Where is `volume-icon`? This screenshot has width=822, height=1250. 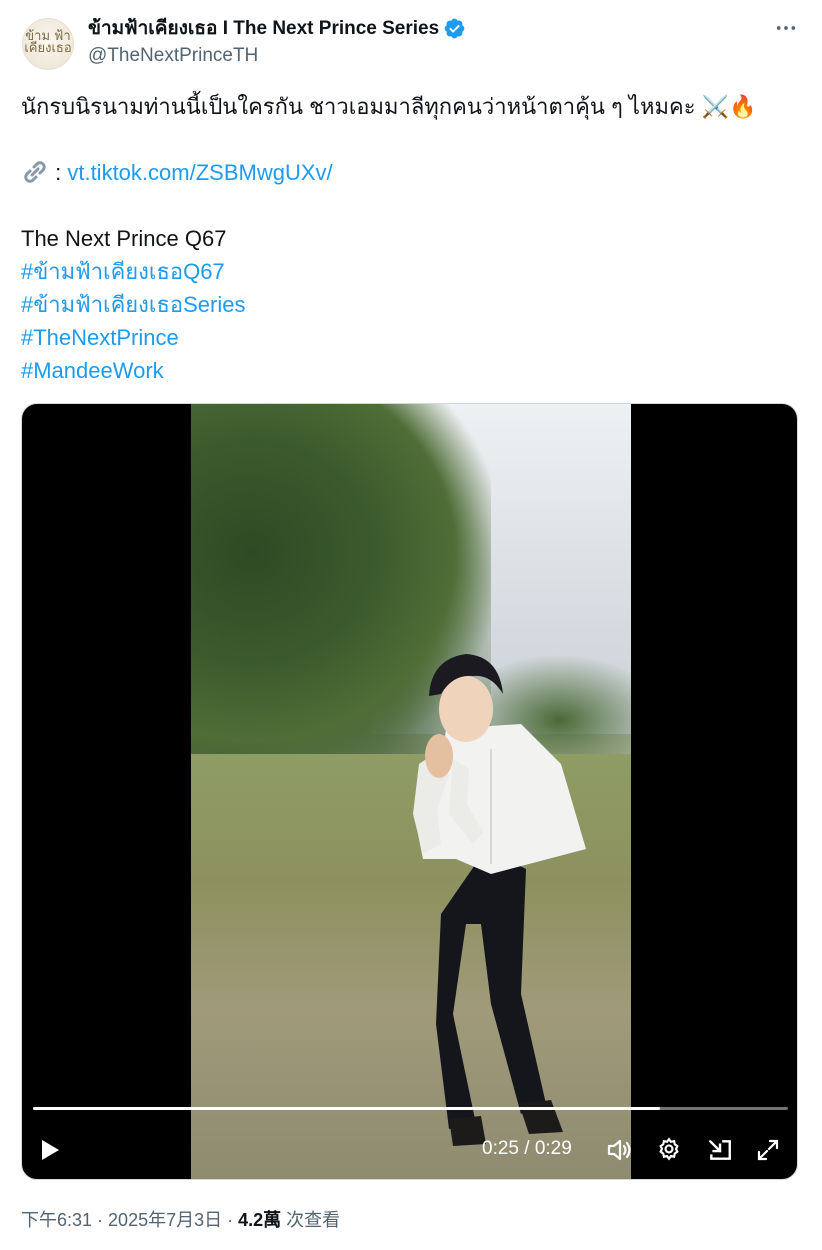 volume-icon is located at coordinates (620, 1150).